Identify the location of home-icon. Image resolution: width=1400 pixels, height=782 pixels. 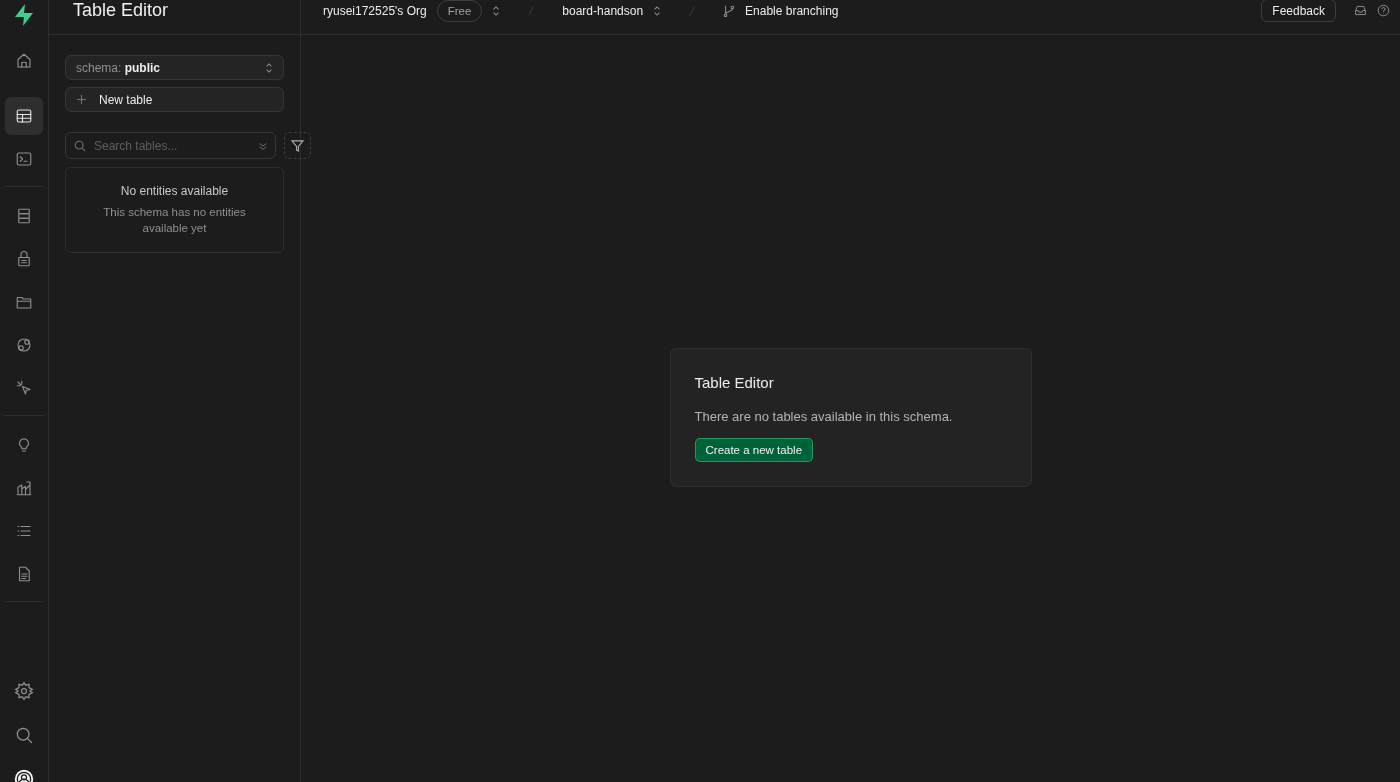
(24, 61).